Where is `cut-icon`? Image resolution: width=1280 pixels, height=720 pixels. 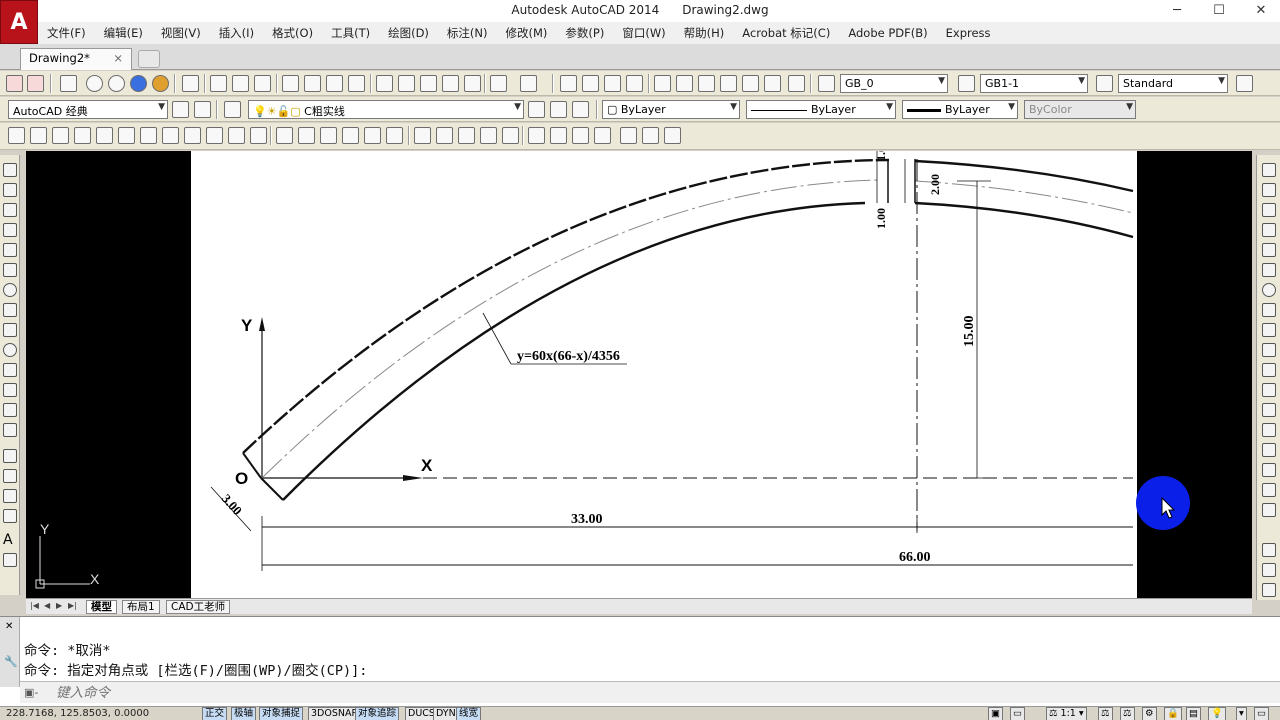
cut-icon is located at coordinates (384, 83).